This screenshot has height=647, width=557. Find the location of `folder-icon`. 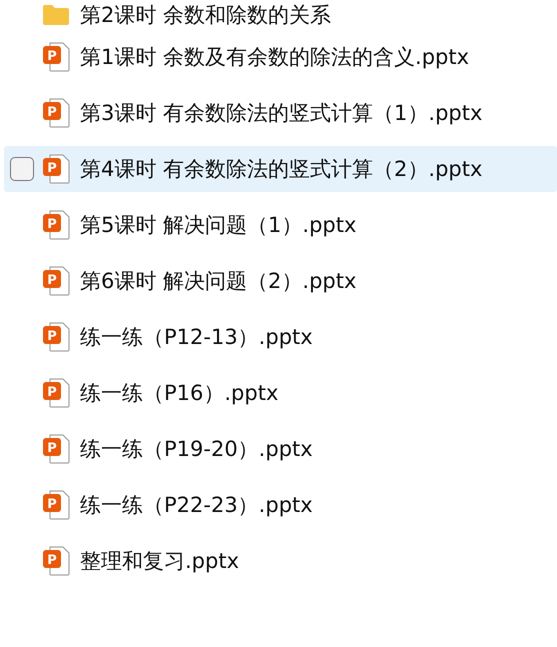

folder-icon is located at coordinates (56, 15).